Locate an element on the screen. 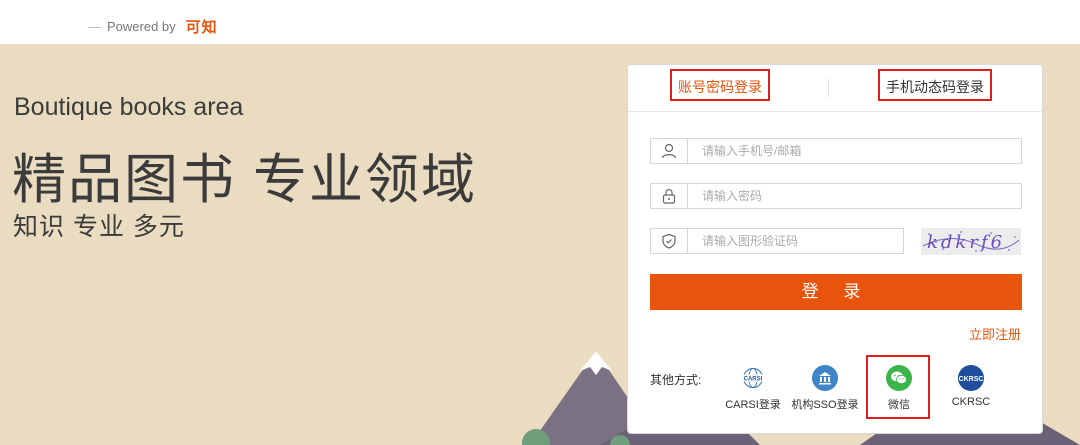 The width and height of the screenshot is (1080, 445). ckrsc-login-option: CKRSC CKRSC is located at coordinates (971, 386).